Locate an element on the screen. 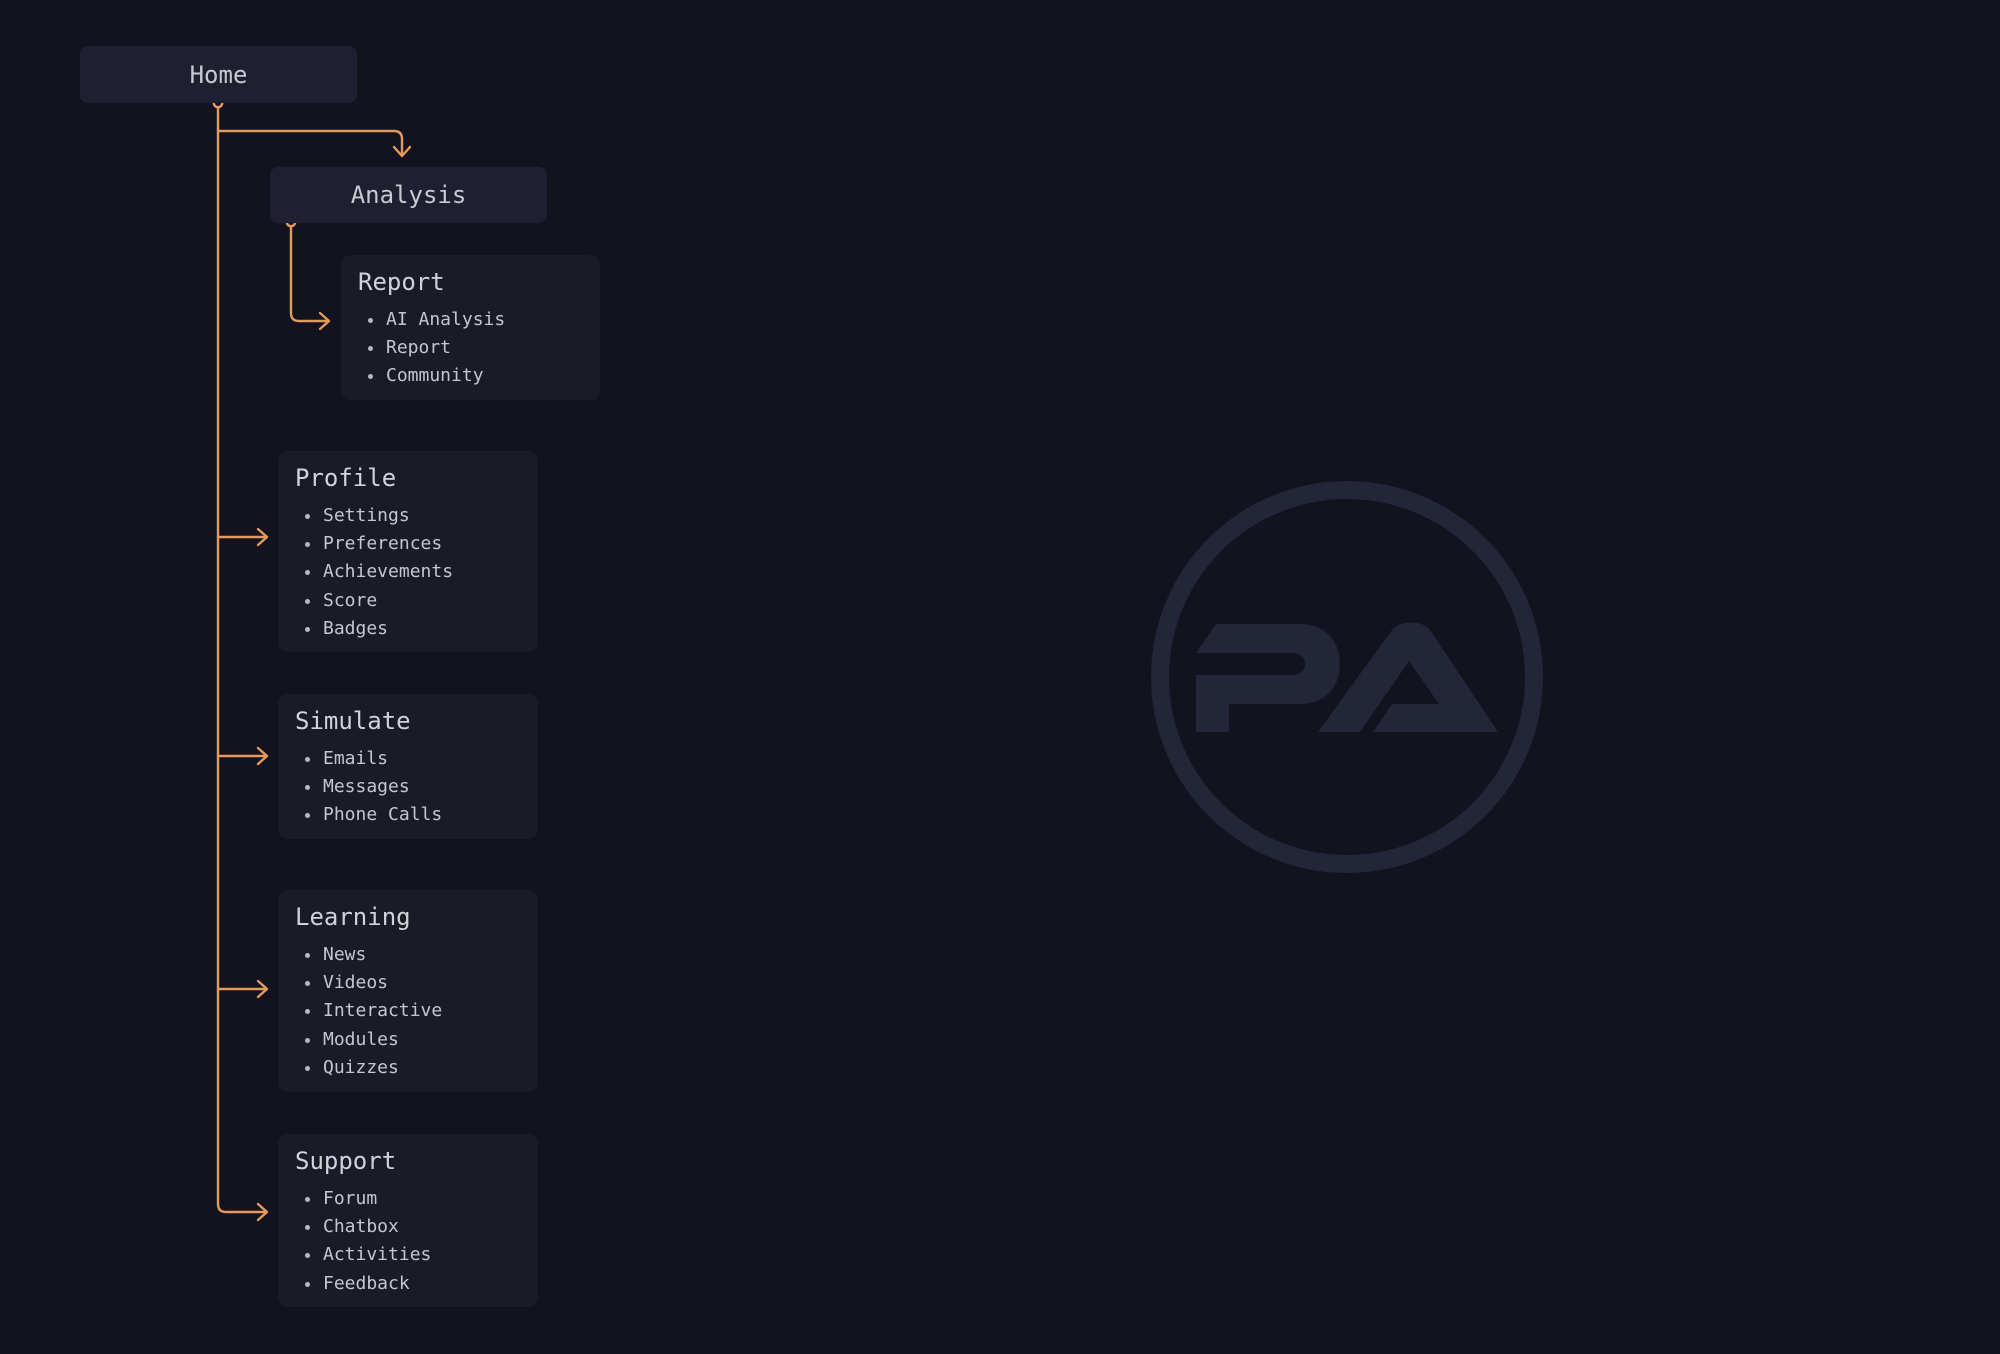  report-connector is located at coordinates (309, 273).